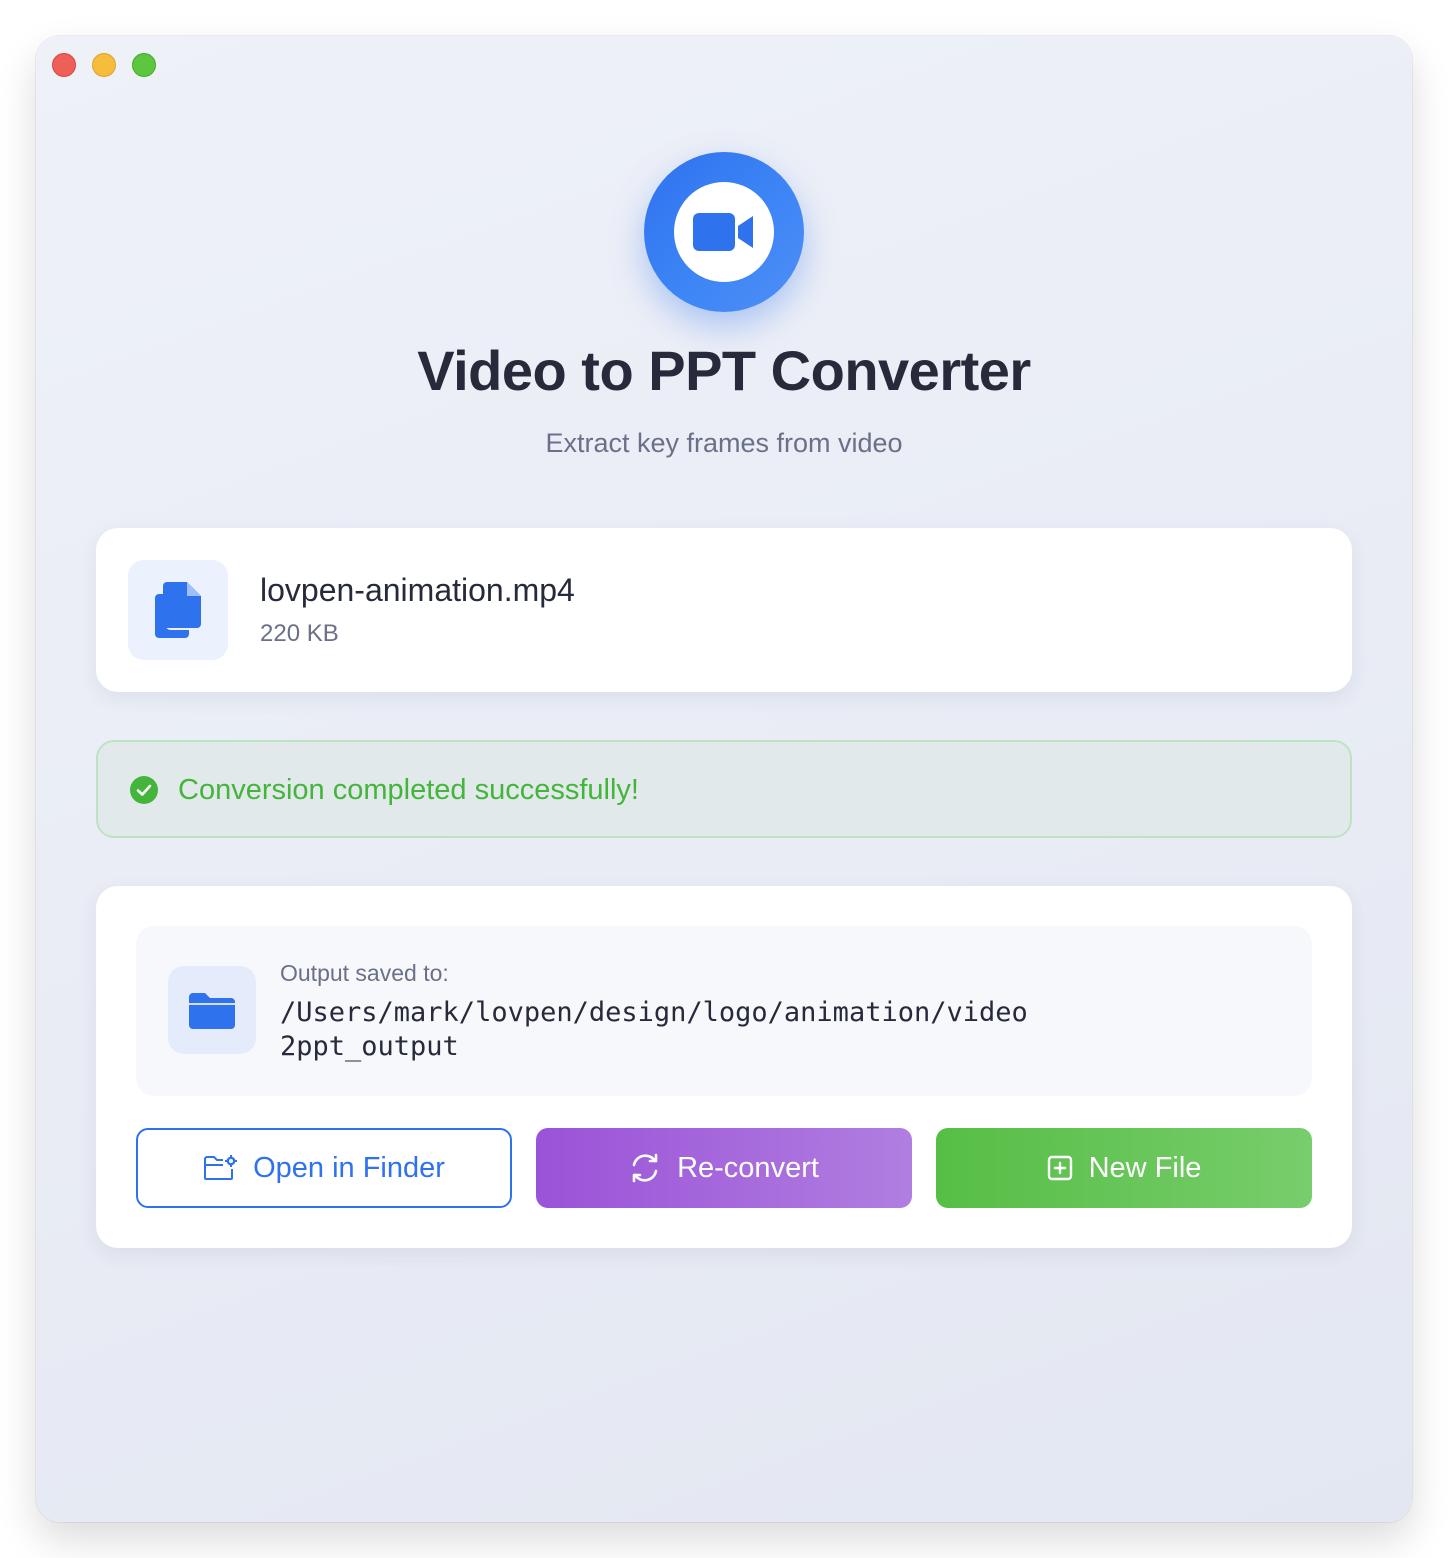 This screenshot has height=1558, width=1448. I want to click on success-banner: Conversion completed successfully!, so click(724, 789).